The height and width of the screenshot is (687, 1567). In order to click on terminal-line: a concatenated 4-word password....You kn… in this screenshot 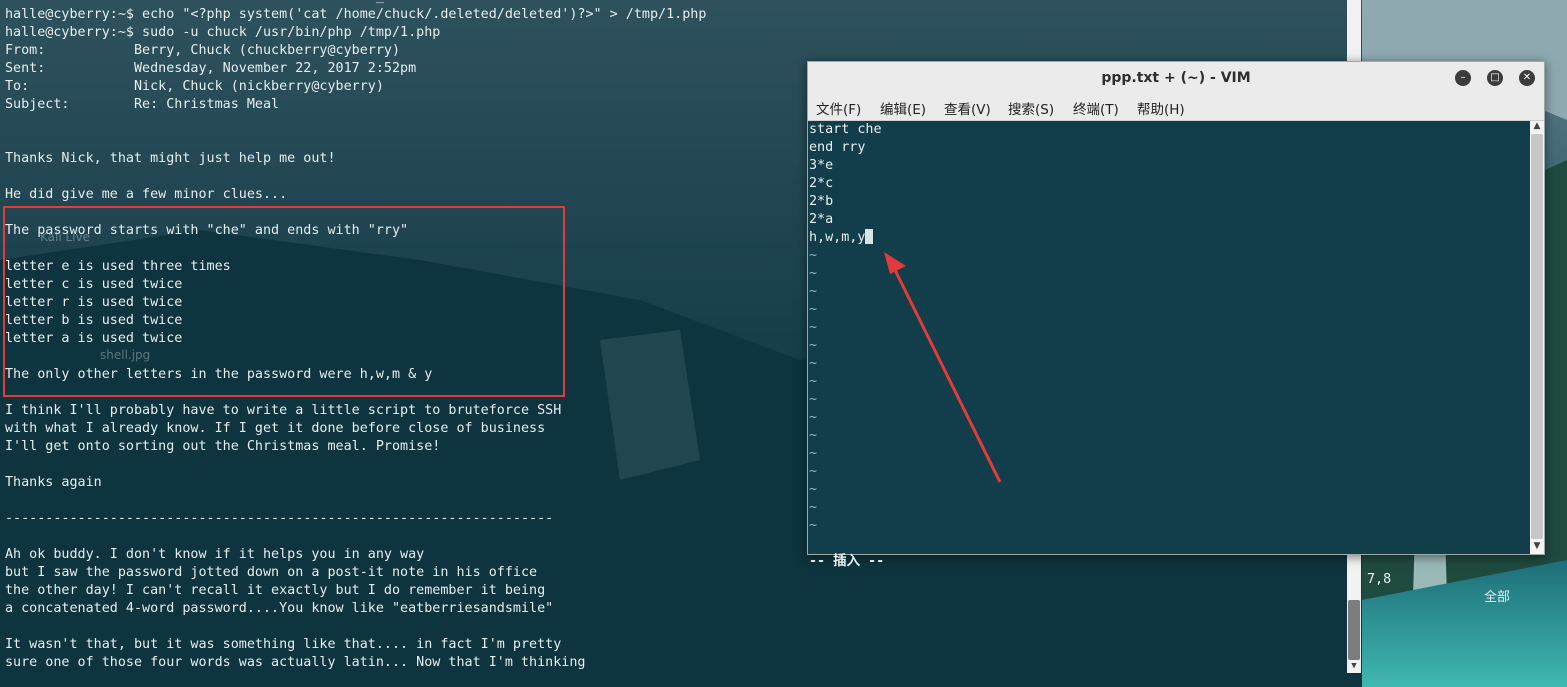, I will do `click(279, 608)`.